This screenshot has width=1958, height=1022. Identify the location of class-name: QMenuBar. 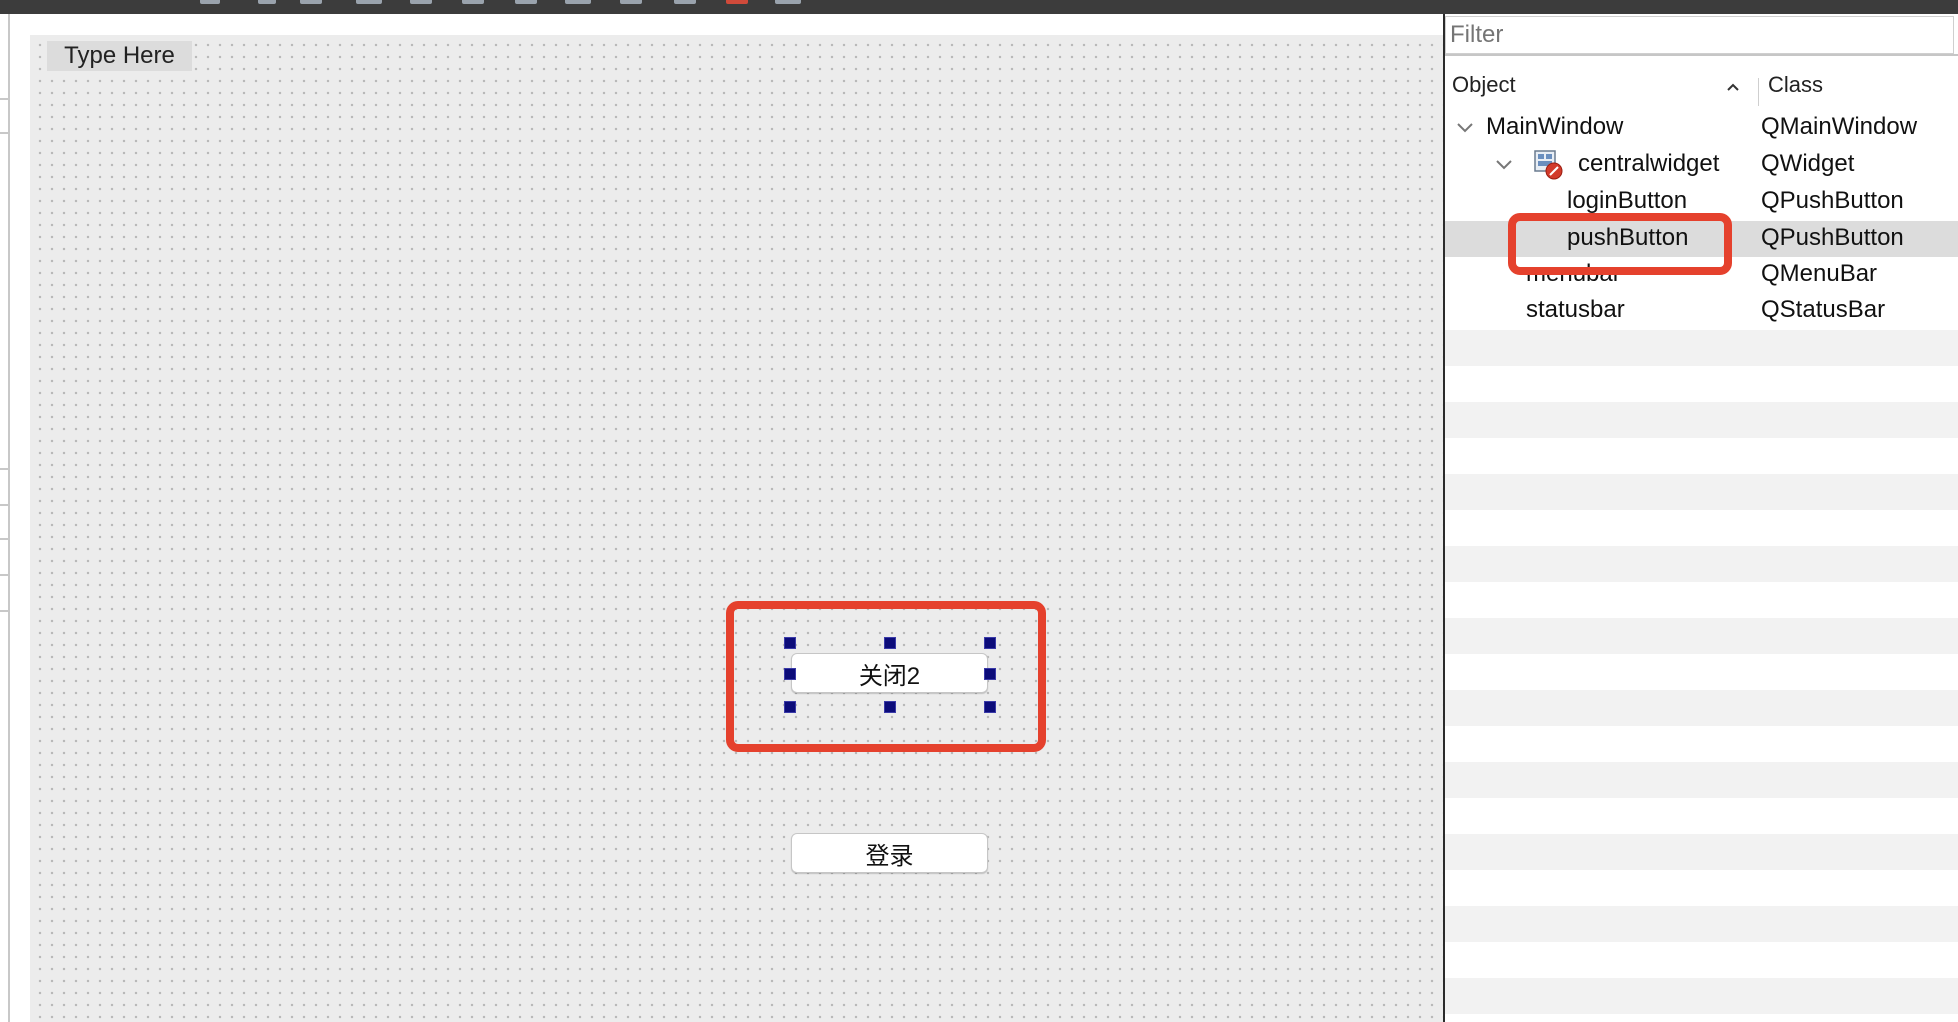
(1819, 273).